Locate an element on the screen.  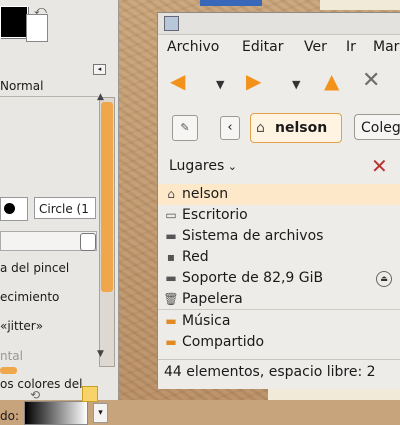
place-item-trash: 🗑 Papelera is located at coordinates (279, 299).